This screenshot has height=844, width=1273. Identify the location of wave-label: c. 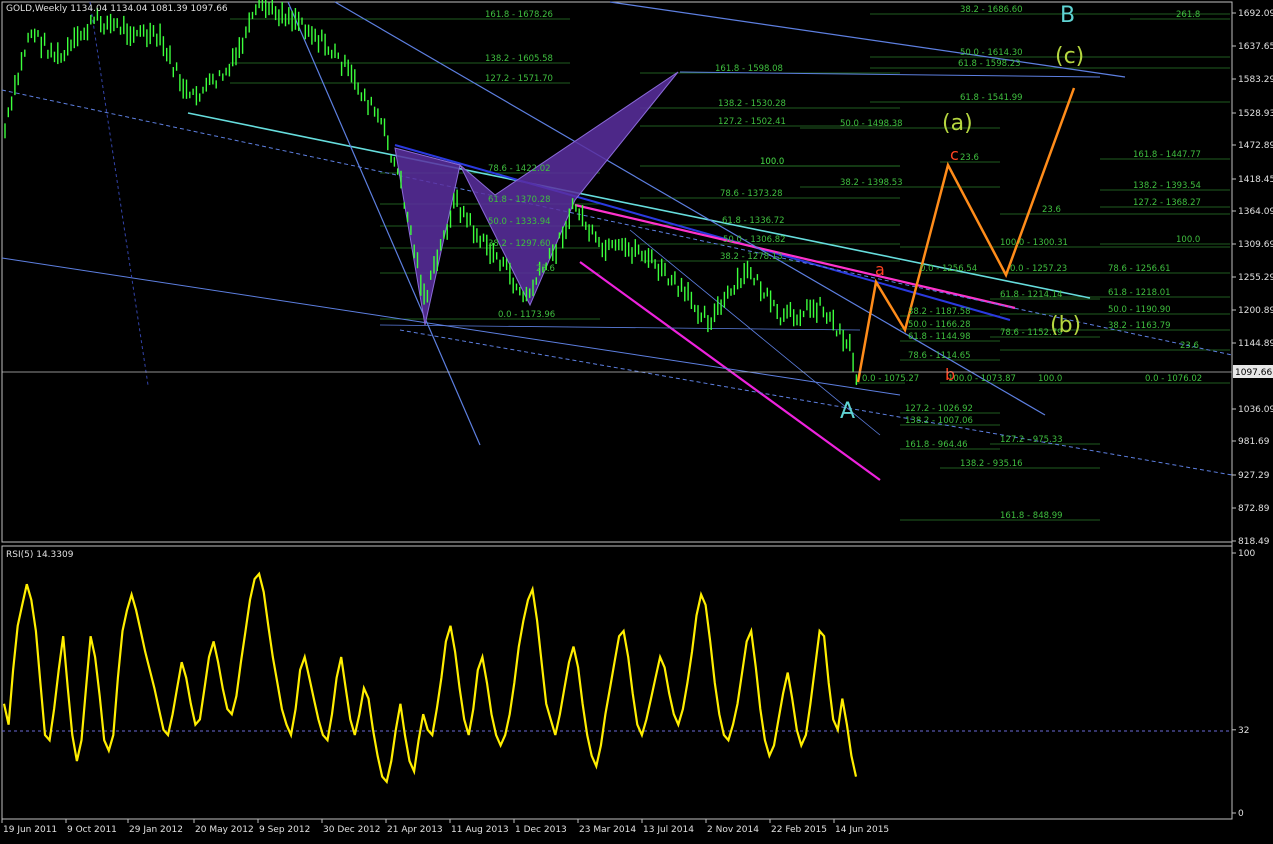
(954, 154).